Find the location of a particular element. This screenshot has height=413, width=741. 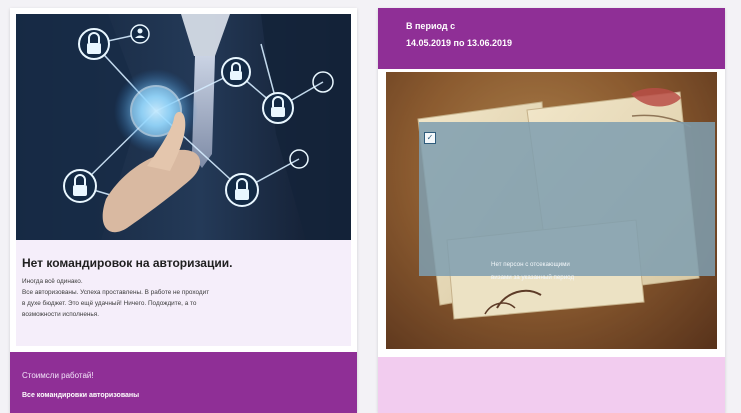

period-range: 14.05.2019 по 13.06.2019 is located at coordinates (459, 43).